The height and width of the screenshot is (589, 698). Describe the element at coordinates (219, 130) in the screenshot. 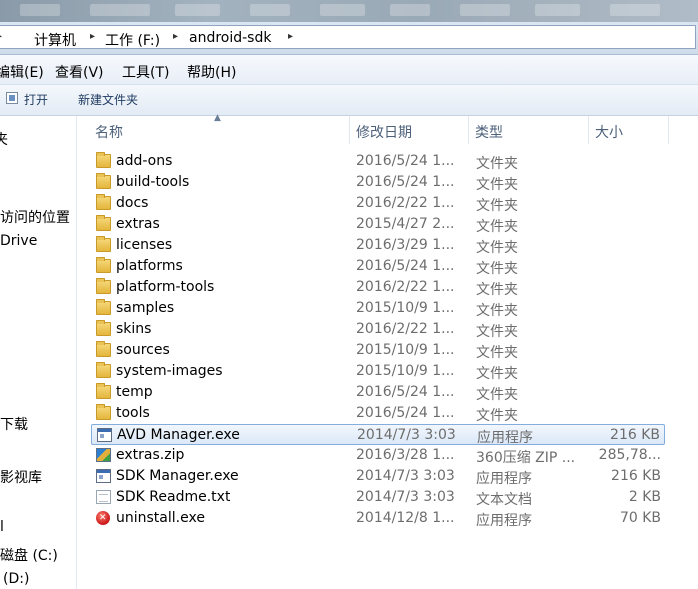

I see `column-header-name: 名称` at that location.